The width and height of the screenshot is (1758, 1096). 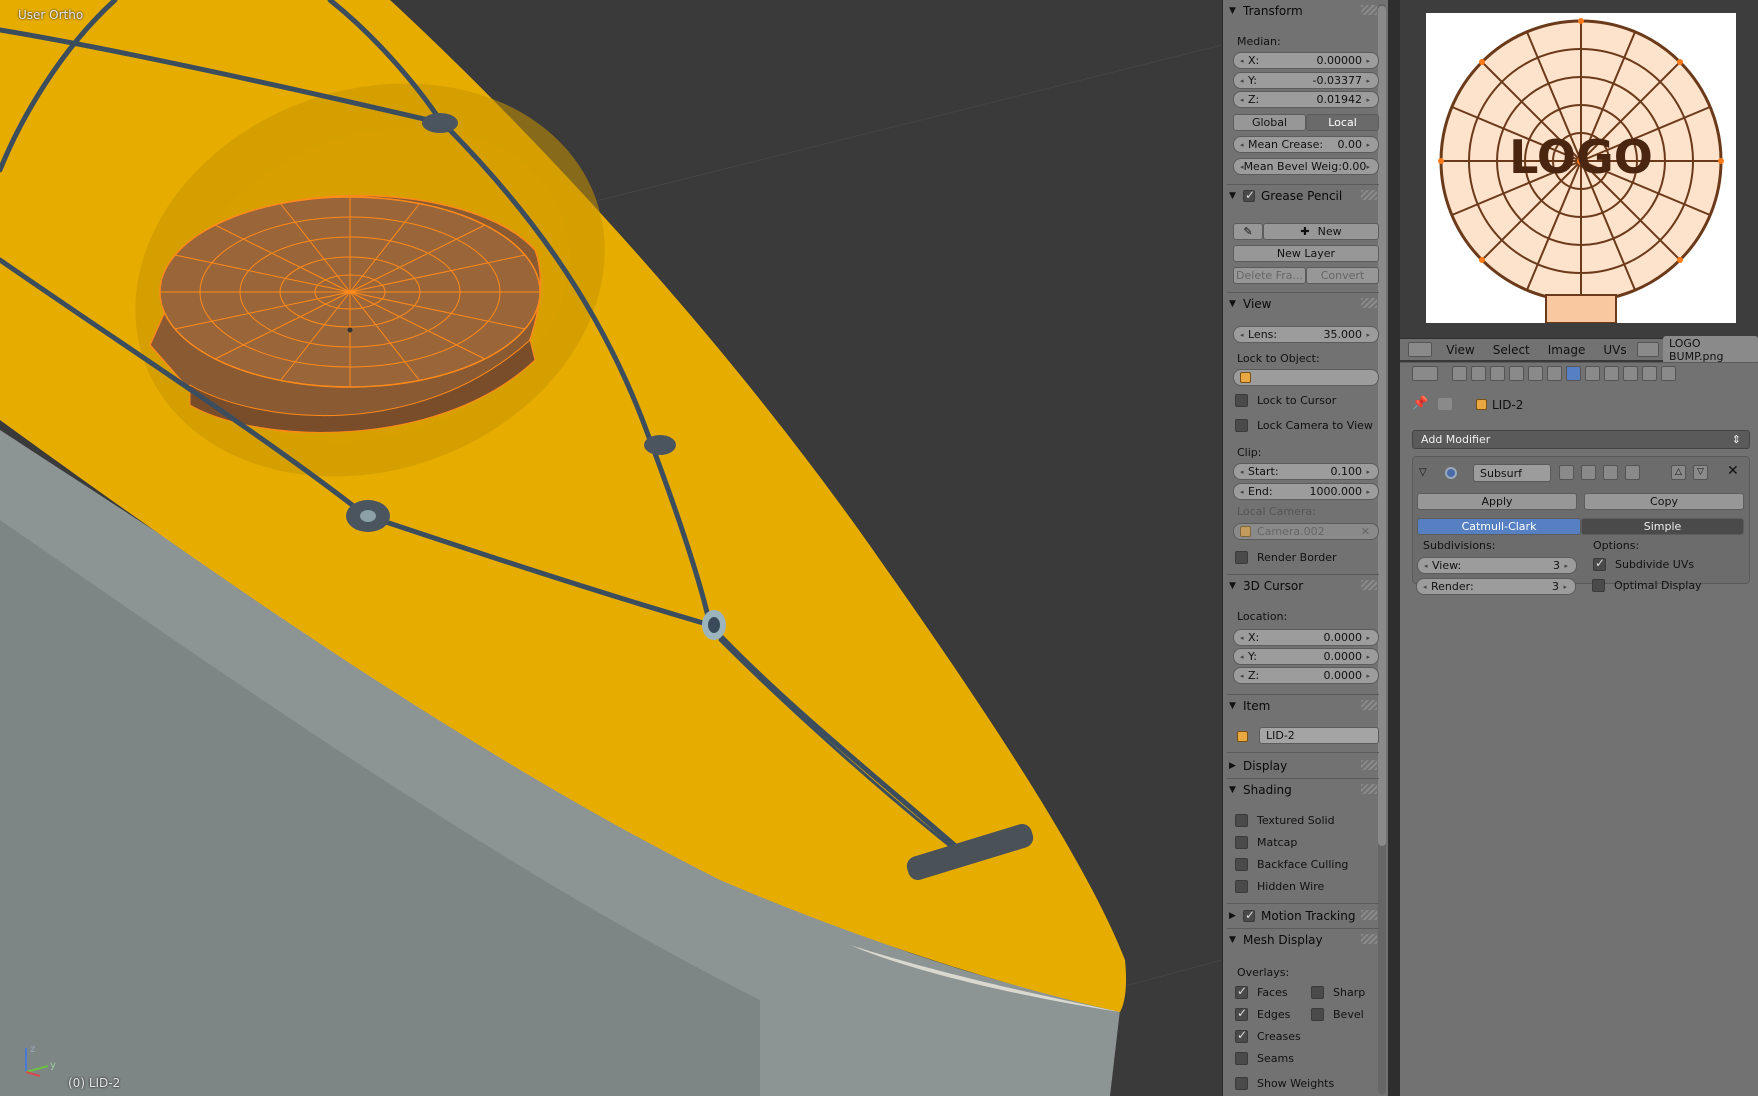 What do you see at coordinates (1566, 472) in the screenshot?
I see `render-toggle-icon` at bounding box center [1566, 472].